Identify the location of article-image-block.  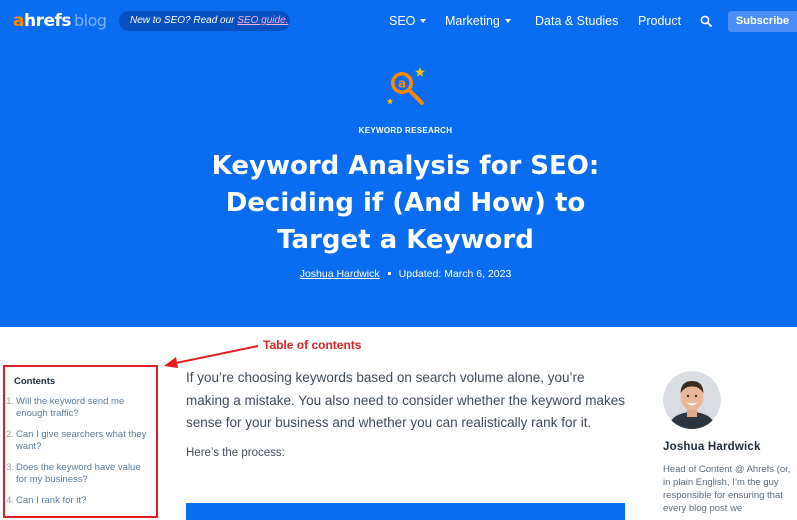
(405, 511).